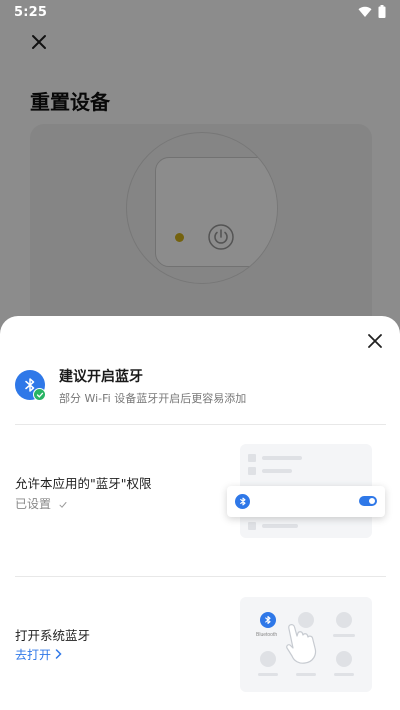 This screenshot has width=400, height=710. I want to click on open-bluetooth-label: 去打开, so click(33, 655).